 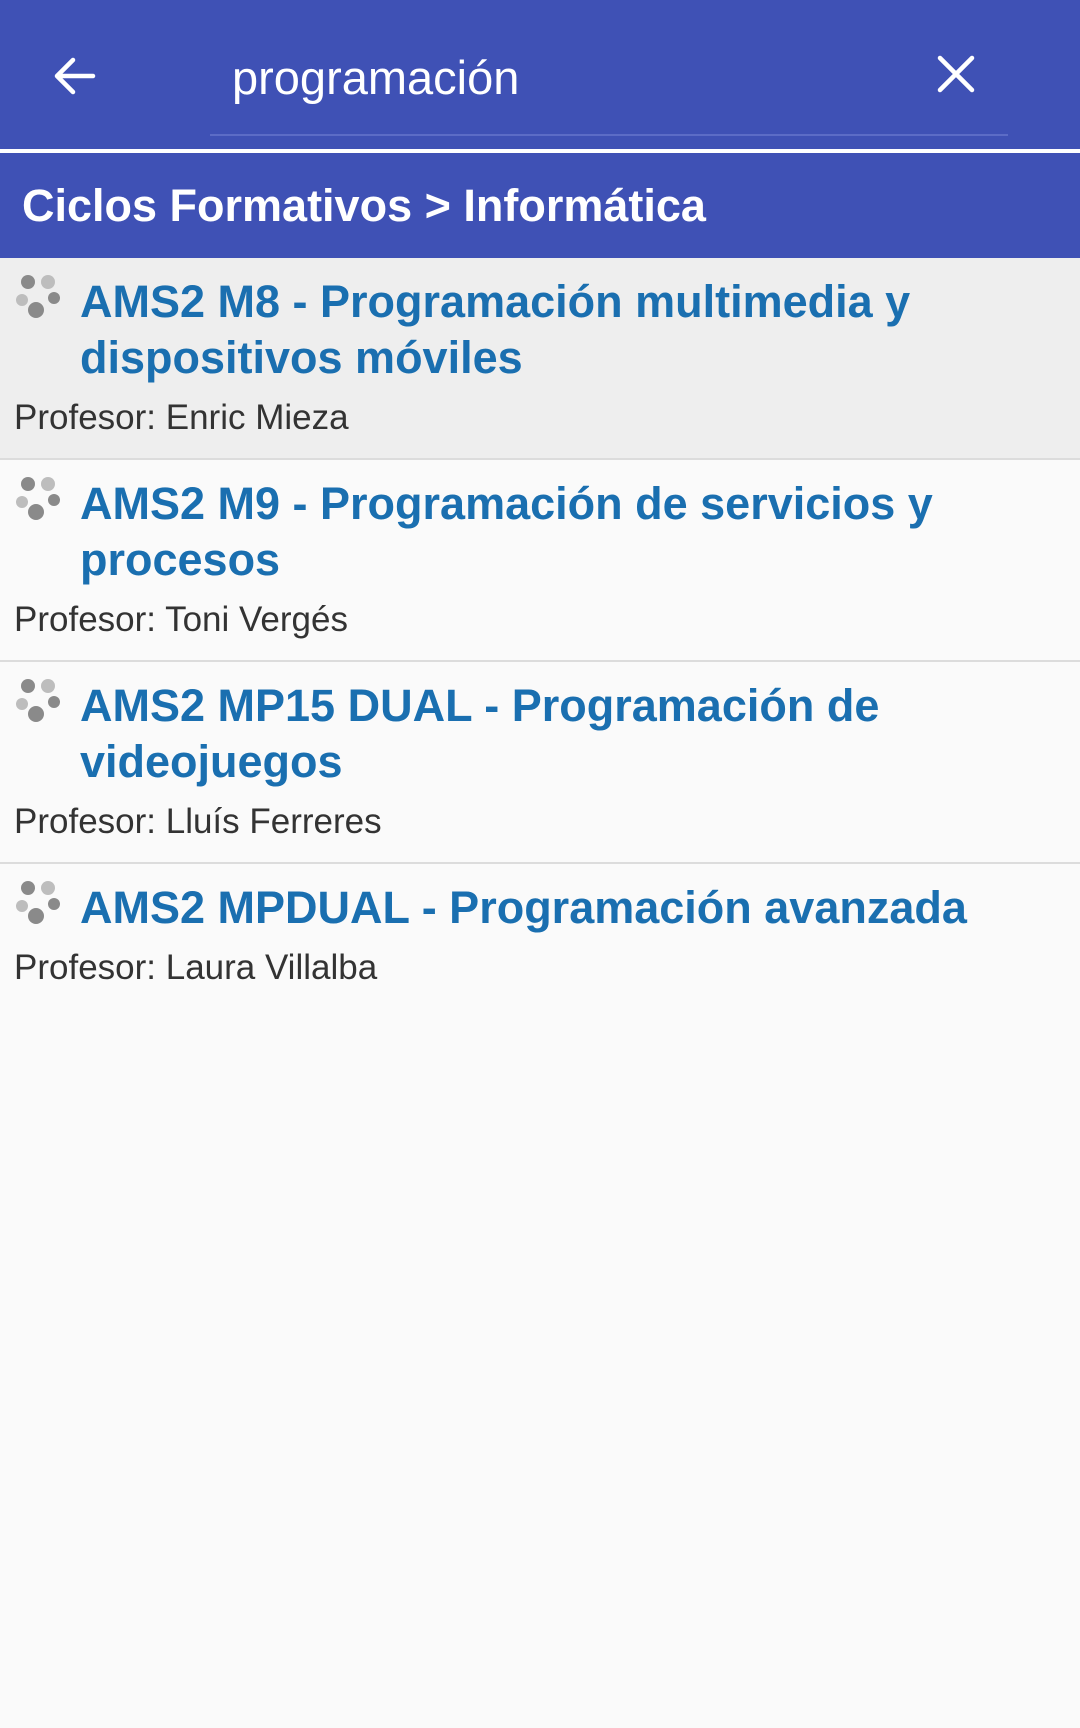 I want to click on category-breadcrumb: Ciclos Formativos > Informática, so click(x=540, y=205).